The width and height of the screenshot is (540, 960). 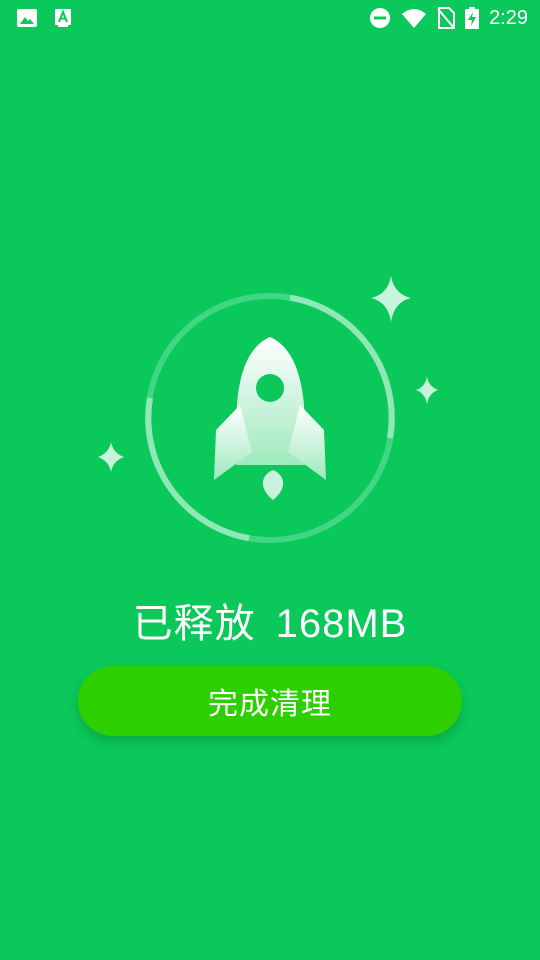 What do you see at coordinates (270, 704) in the screenshot?
I see `finish-cleaning-label: 完成清理` at bounding box center [270, 704].